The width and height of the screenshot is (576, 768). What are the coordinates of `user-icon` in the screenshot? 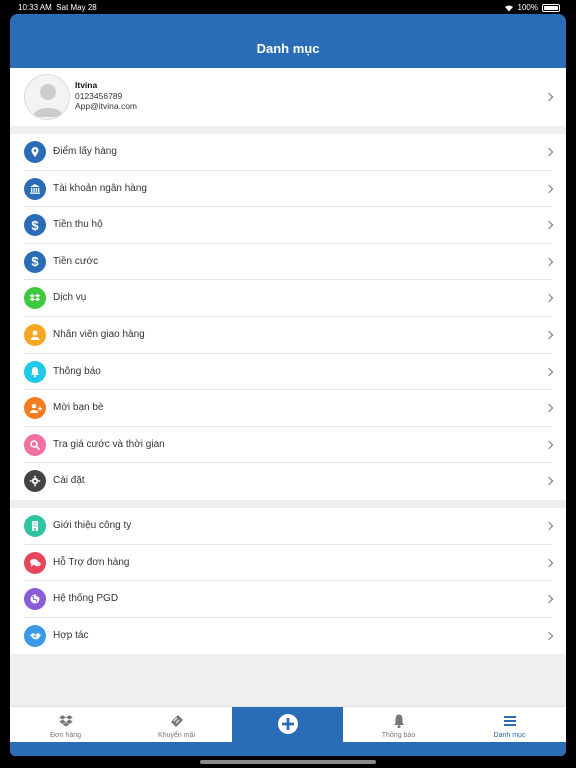 It's located at (35, 334).